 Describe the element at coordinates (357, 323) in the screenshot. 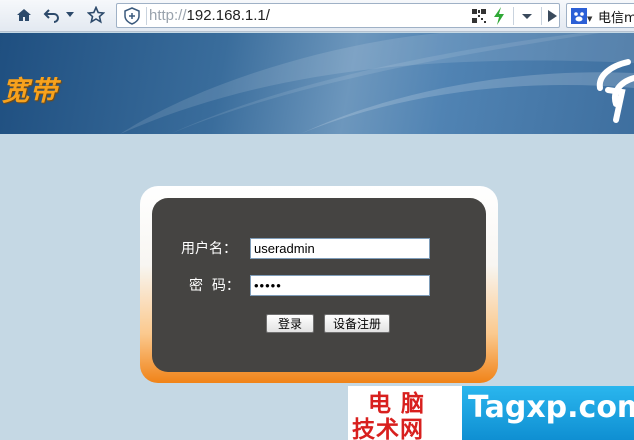

I see `device-register-button: 设备注册` at that location.